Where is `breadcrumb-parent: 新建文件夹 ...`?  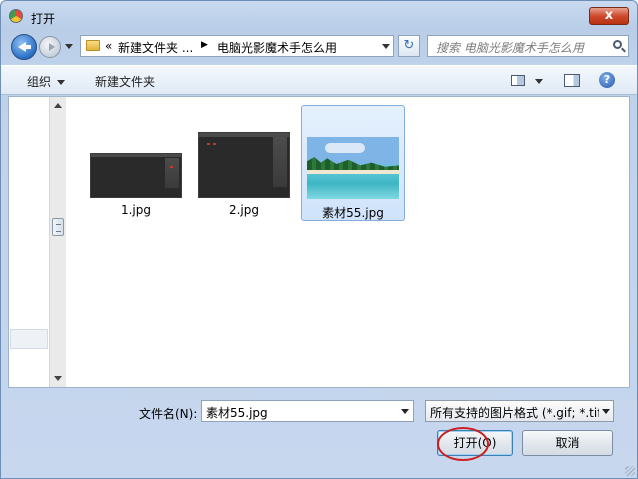
breadcrumb-parent: 新建文件夹 ... is located at coordinates (155, 47).